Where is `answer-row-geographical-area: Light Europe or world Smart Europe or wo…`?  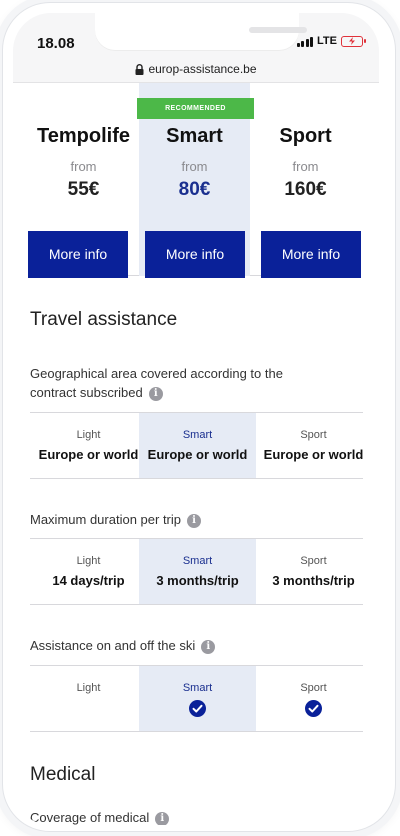 answer-row-geographical-area: Light Europe or world Smart Europe or wo… is located at coordinates (196, 445).